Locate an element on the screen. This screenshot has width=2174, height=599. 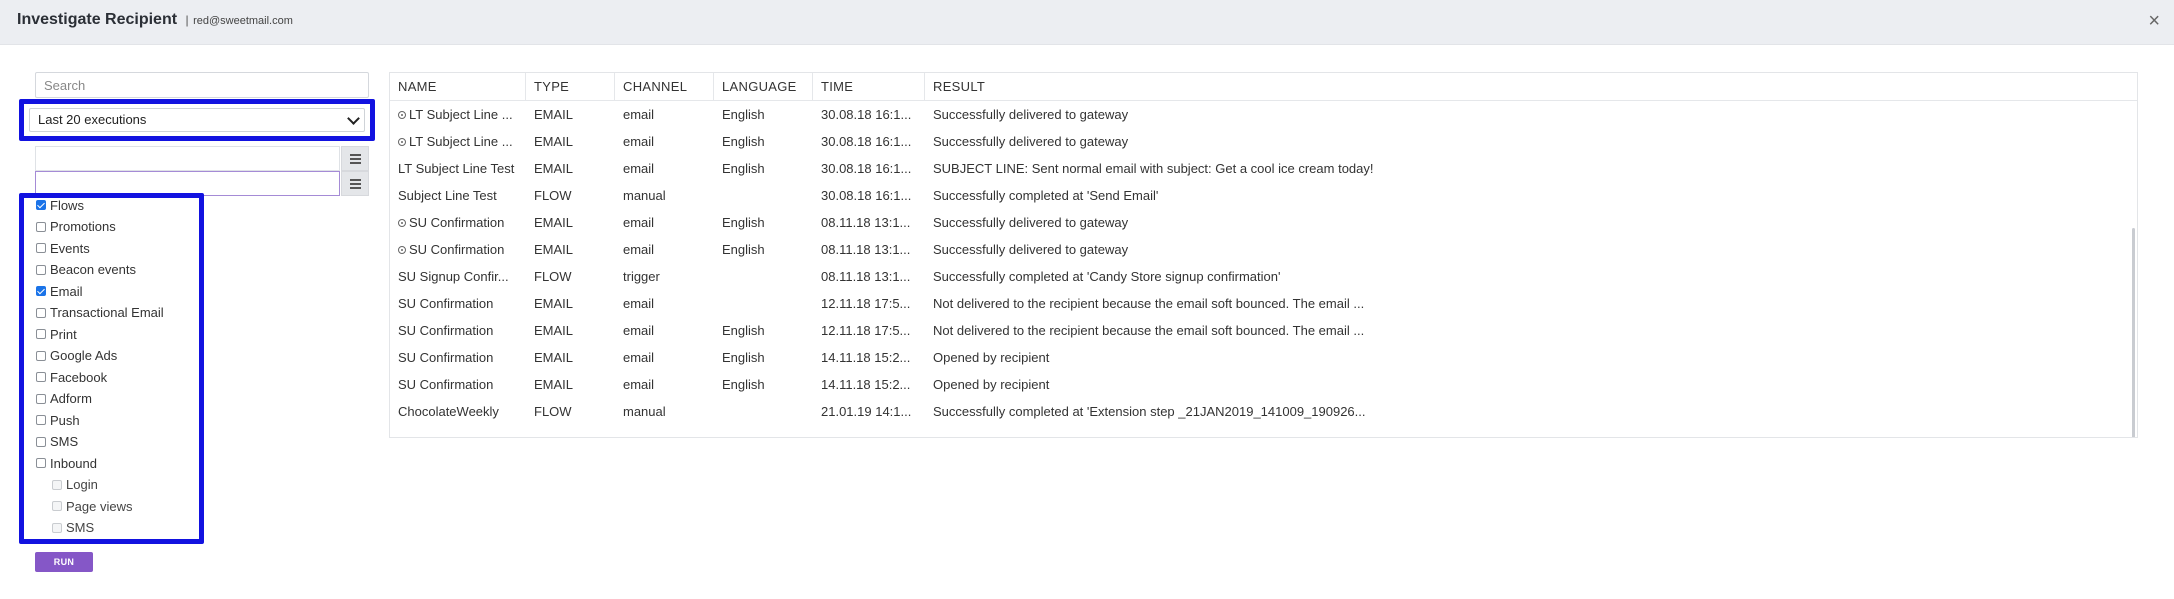
date-to-calendar-button is located at coordinates (355, 183).